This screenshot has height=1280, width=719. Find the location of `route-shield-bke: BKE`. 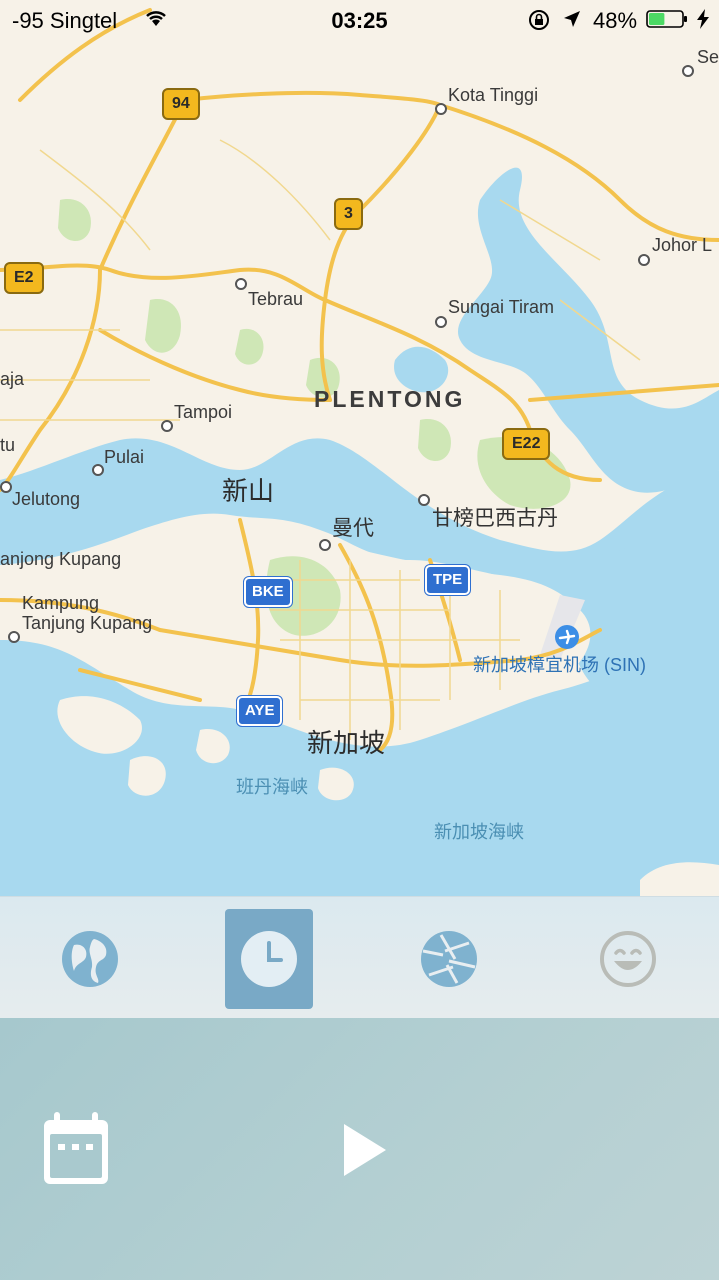

route-shield-bke: BKE is located at coordinates (268, 592).